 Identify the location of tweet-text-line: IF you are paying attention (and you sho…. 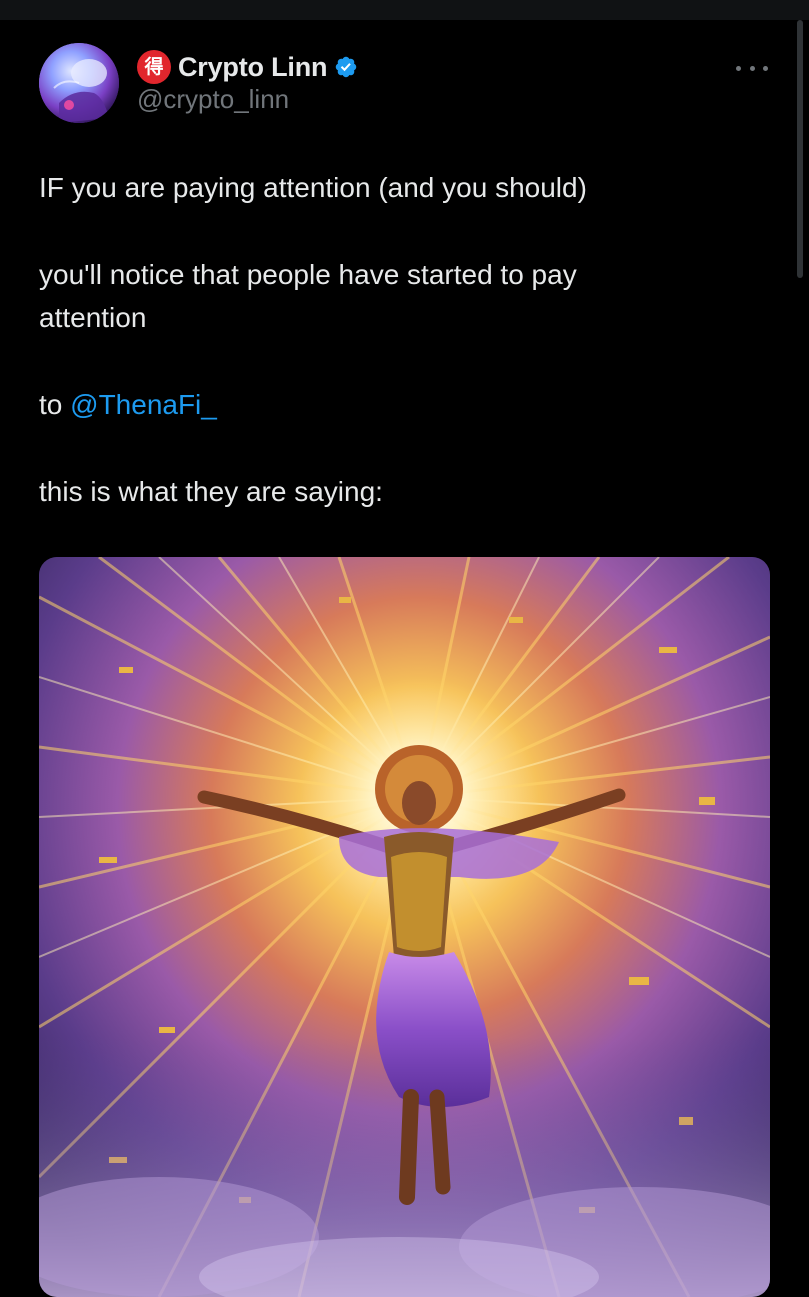
(313, 187).